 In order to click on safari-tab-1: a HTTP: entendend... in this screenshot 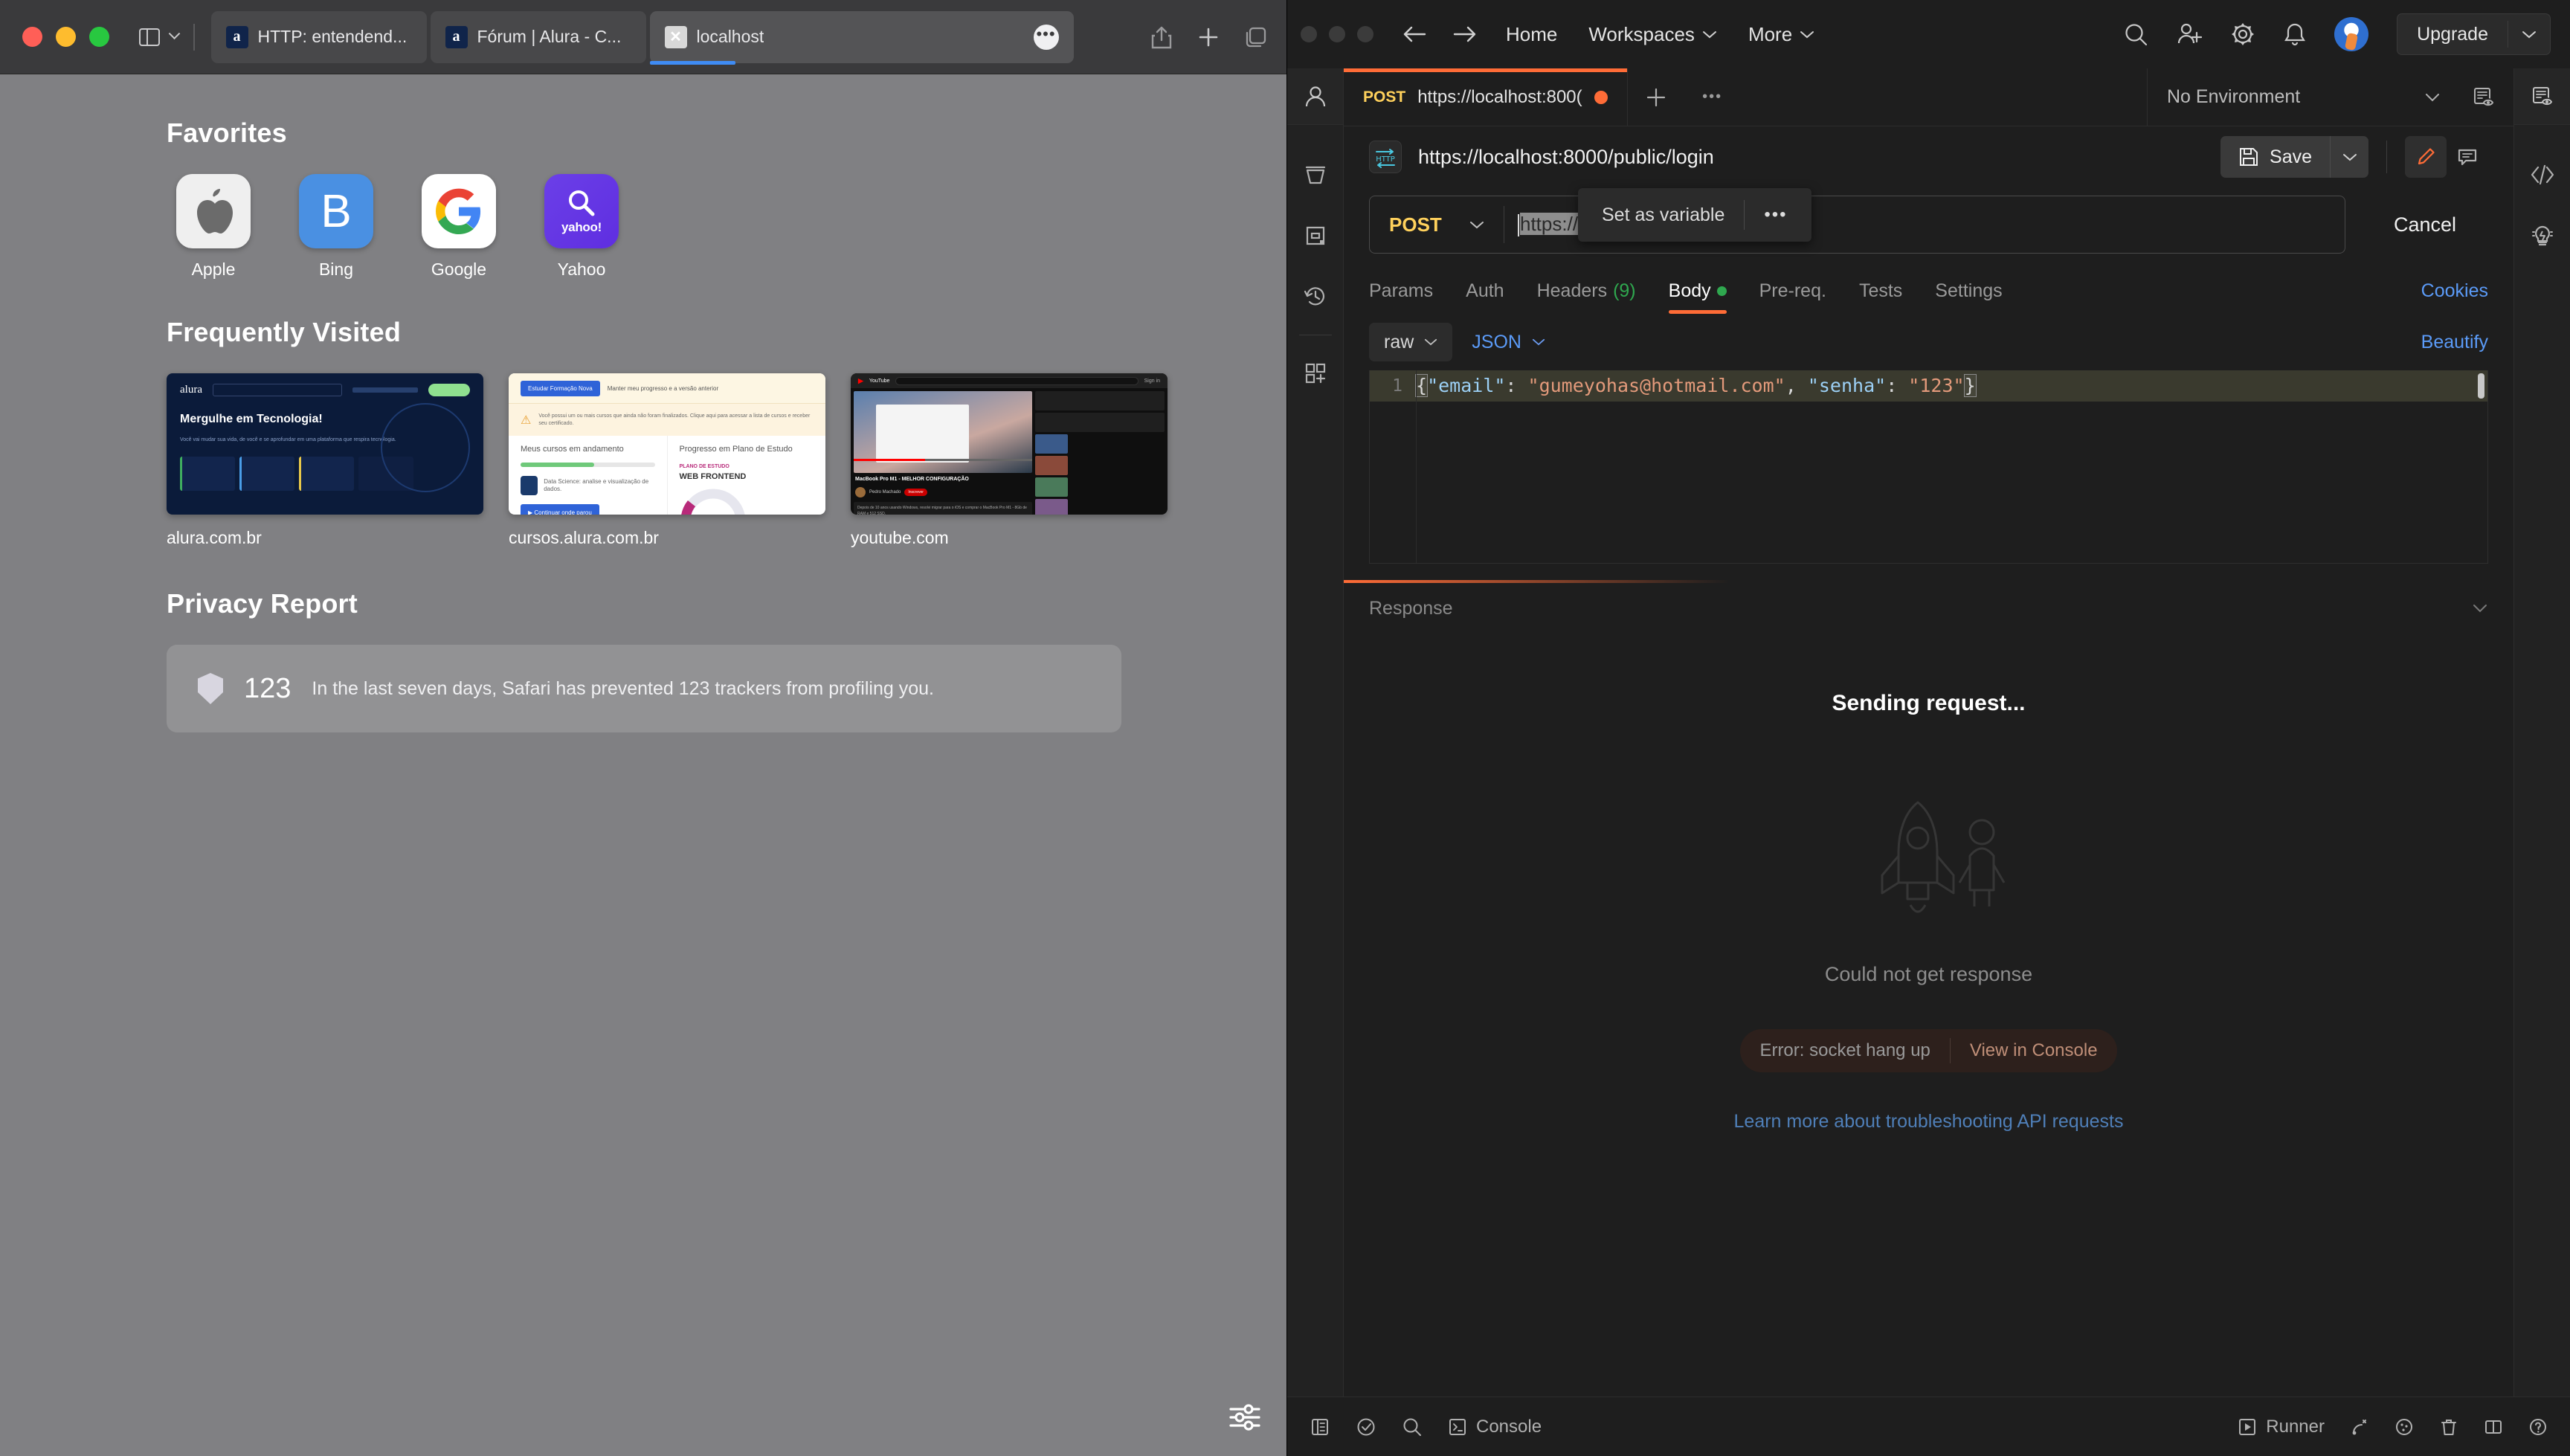, I will do `click(318, 37)`.